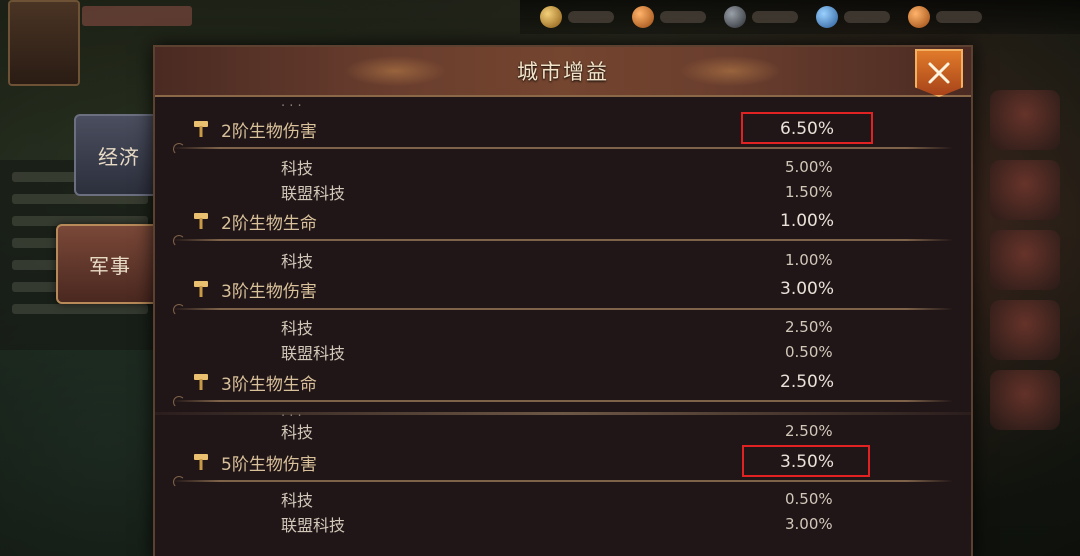 The width and height of the screenshot is (1080, 556). Describe the element at coordinates (945, 17) in the screenshot. I see `resource-gem` at that location.